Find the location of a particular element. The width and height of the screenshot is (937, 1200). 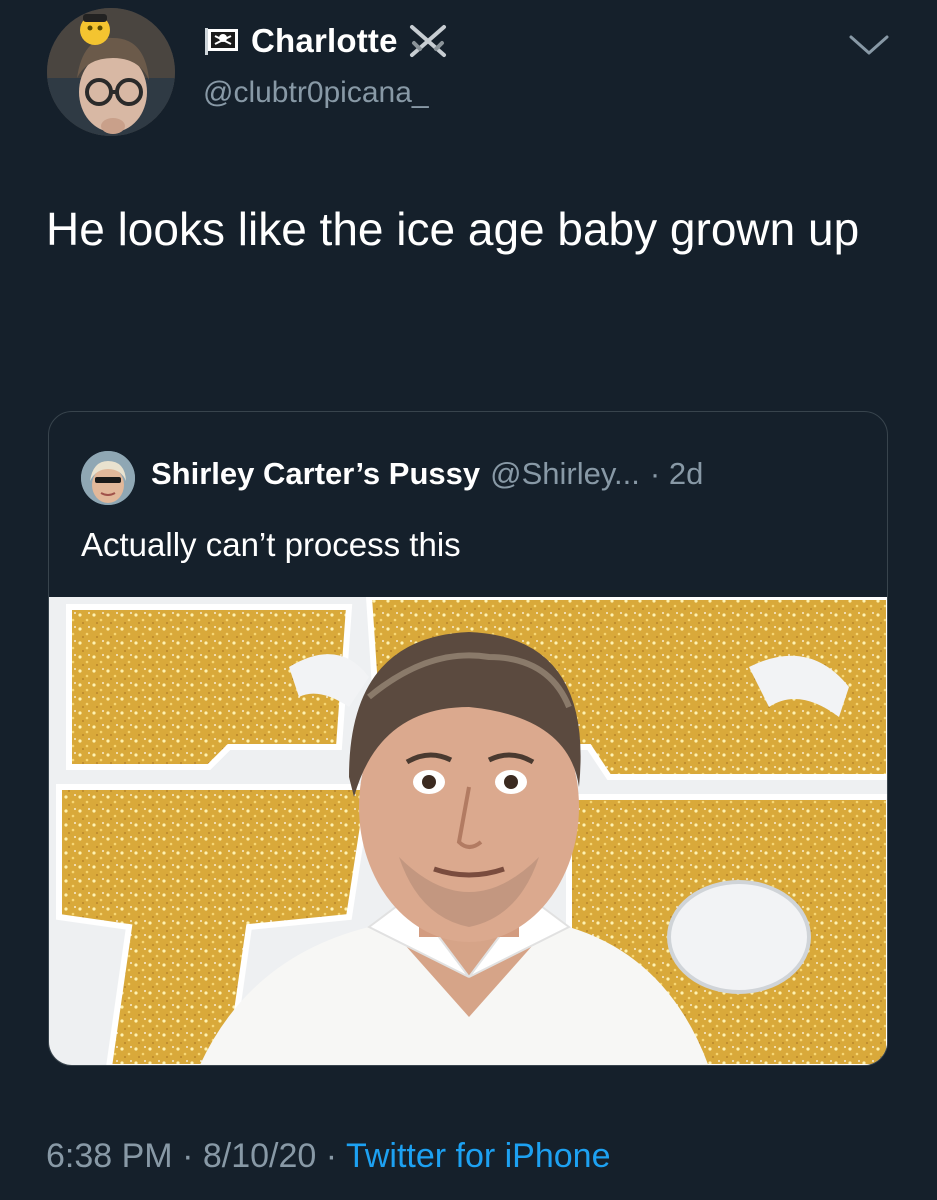

pirate-flag-icon is located at coordinates (223, 41).